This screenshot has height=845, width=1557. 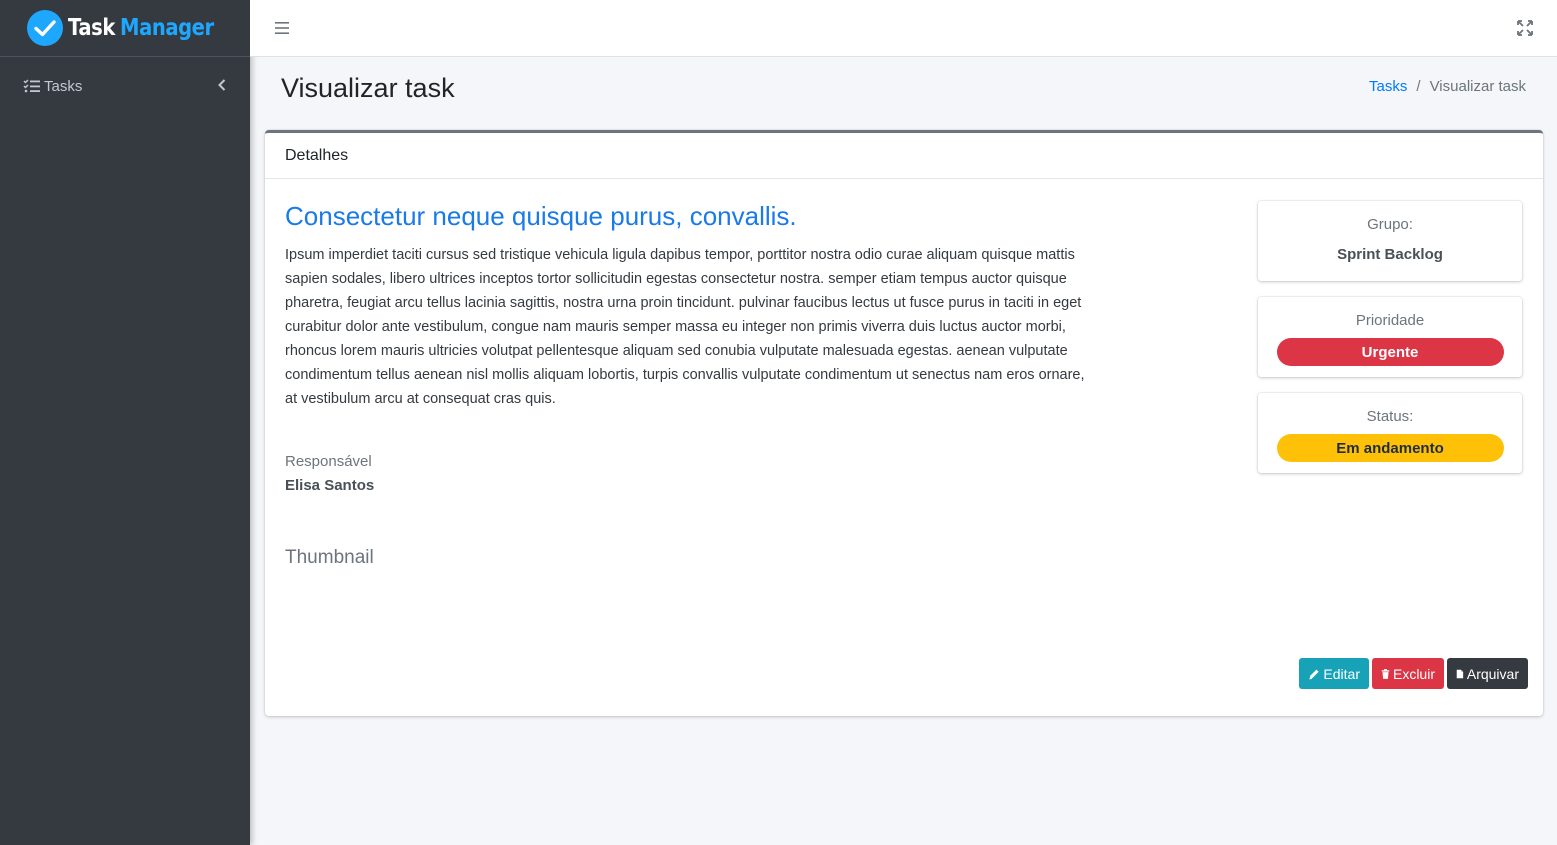 I want to click on hamburger-menu-icon, so click(x=282, y=28).